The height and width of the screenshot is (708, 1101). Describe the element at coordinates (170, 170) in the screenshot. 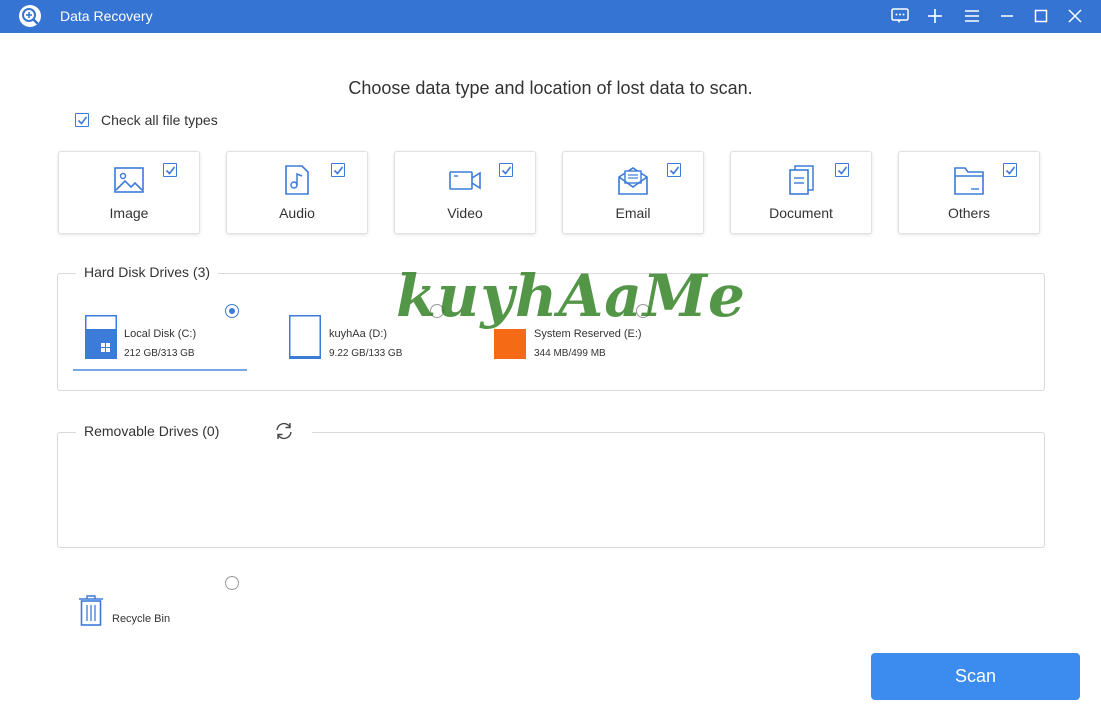

I see `image-checkbox` at that location.